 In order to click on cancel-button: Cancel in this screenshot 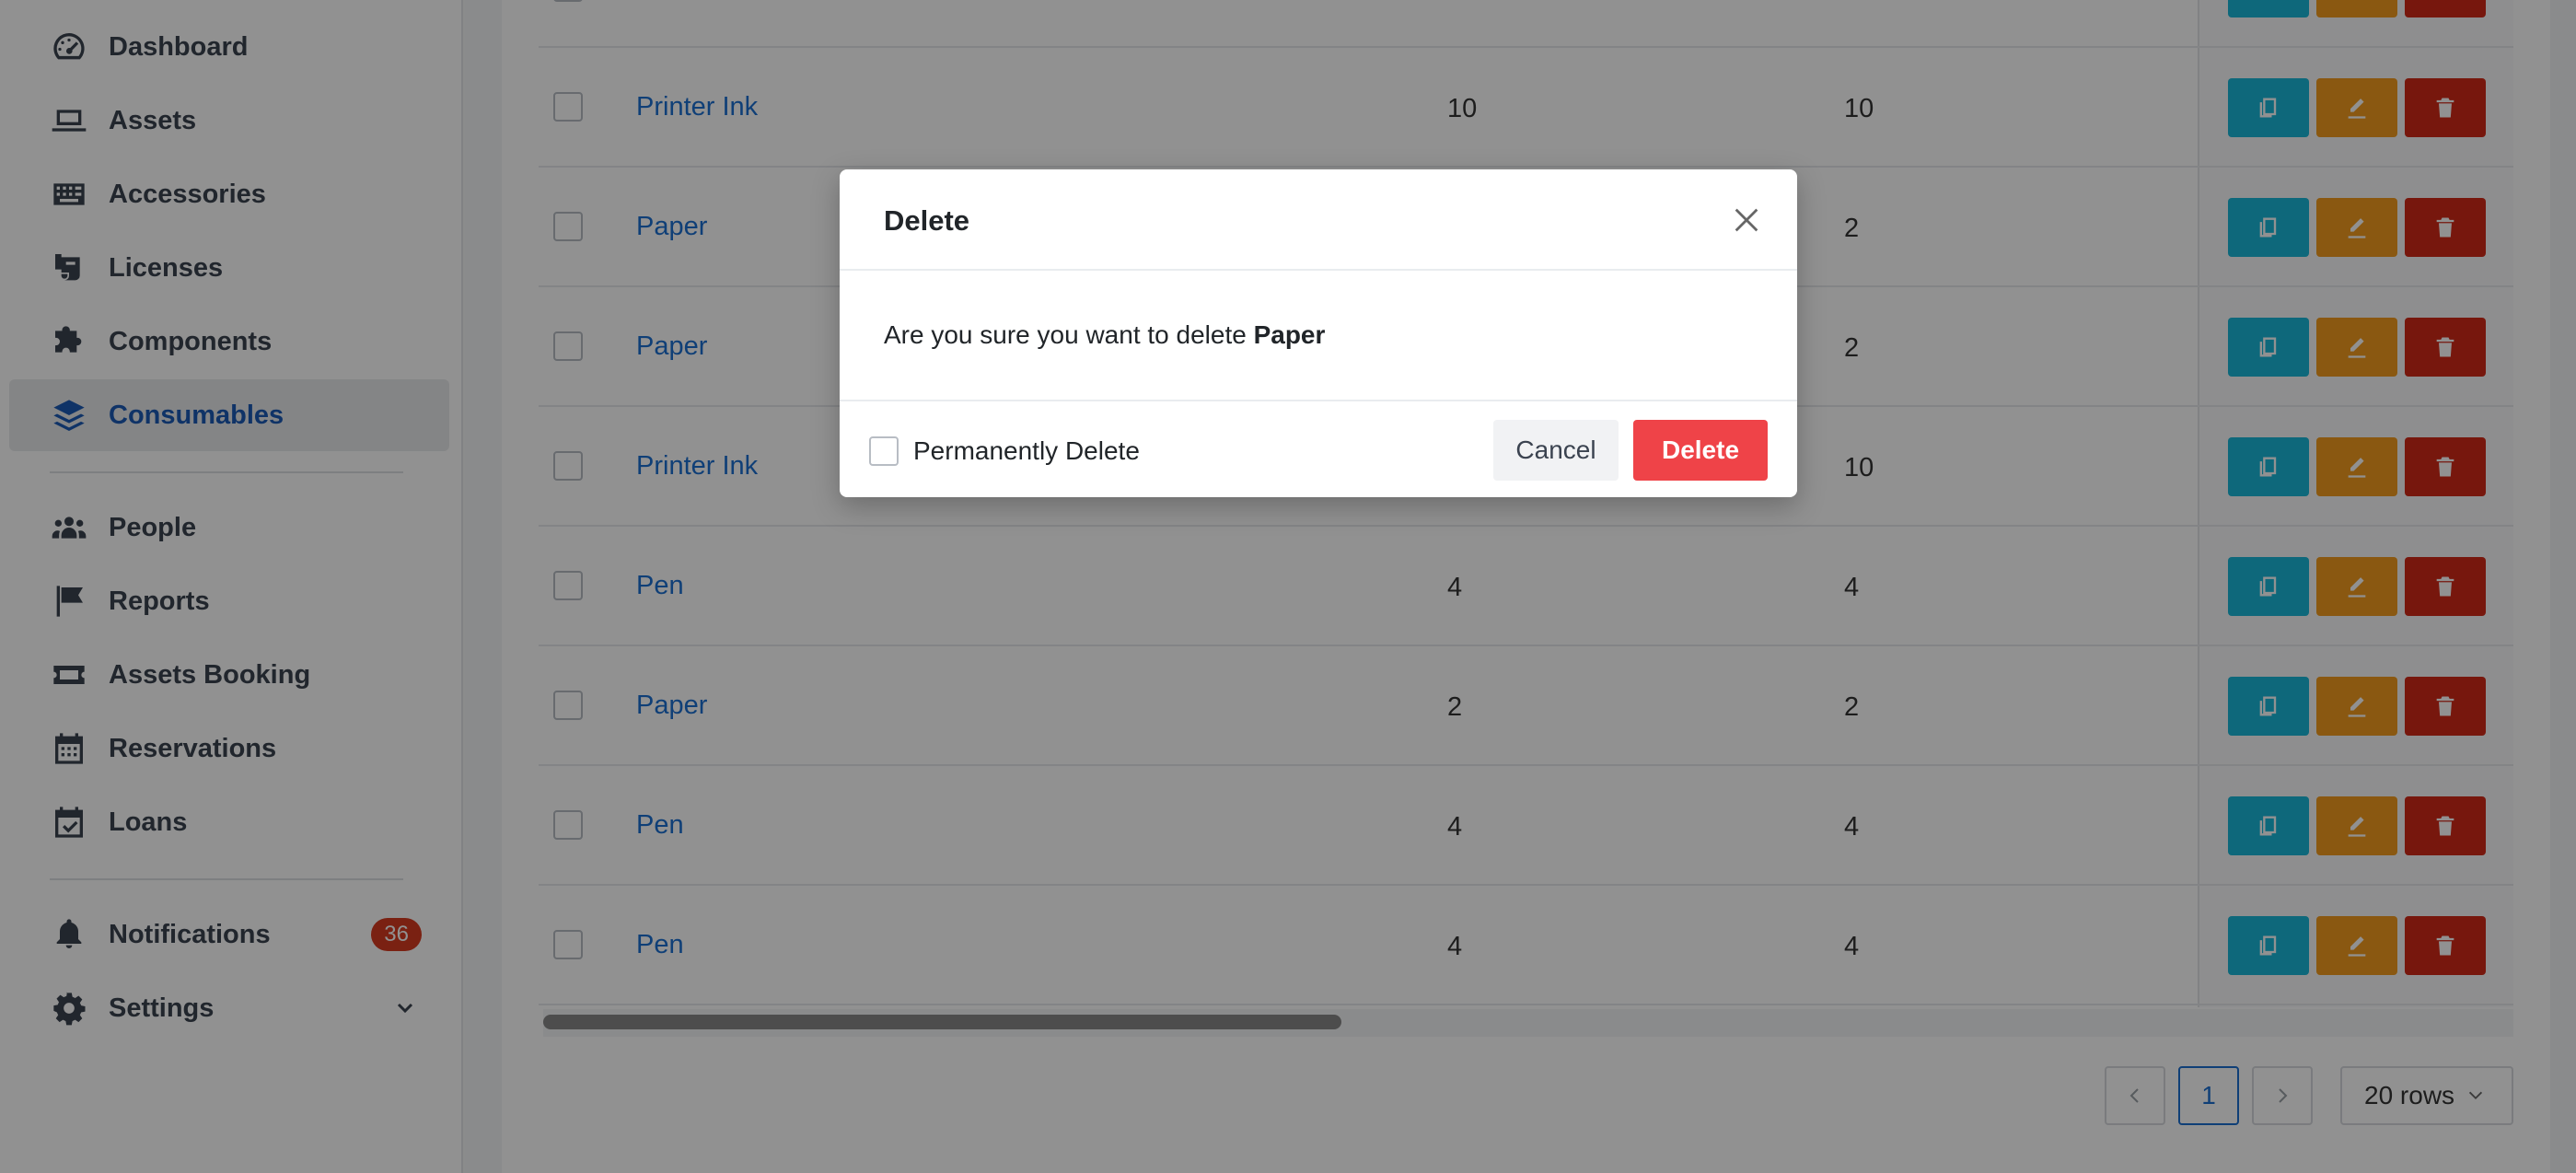, I will do `click(1556, 450)`.